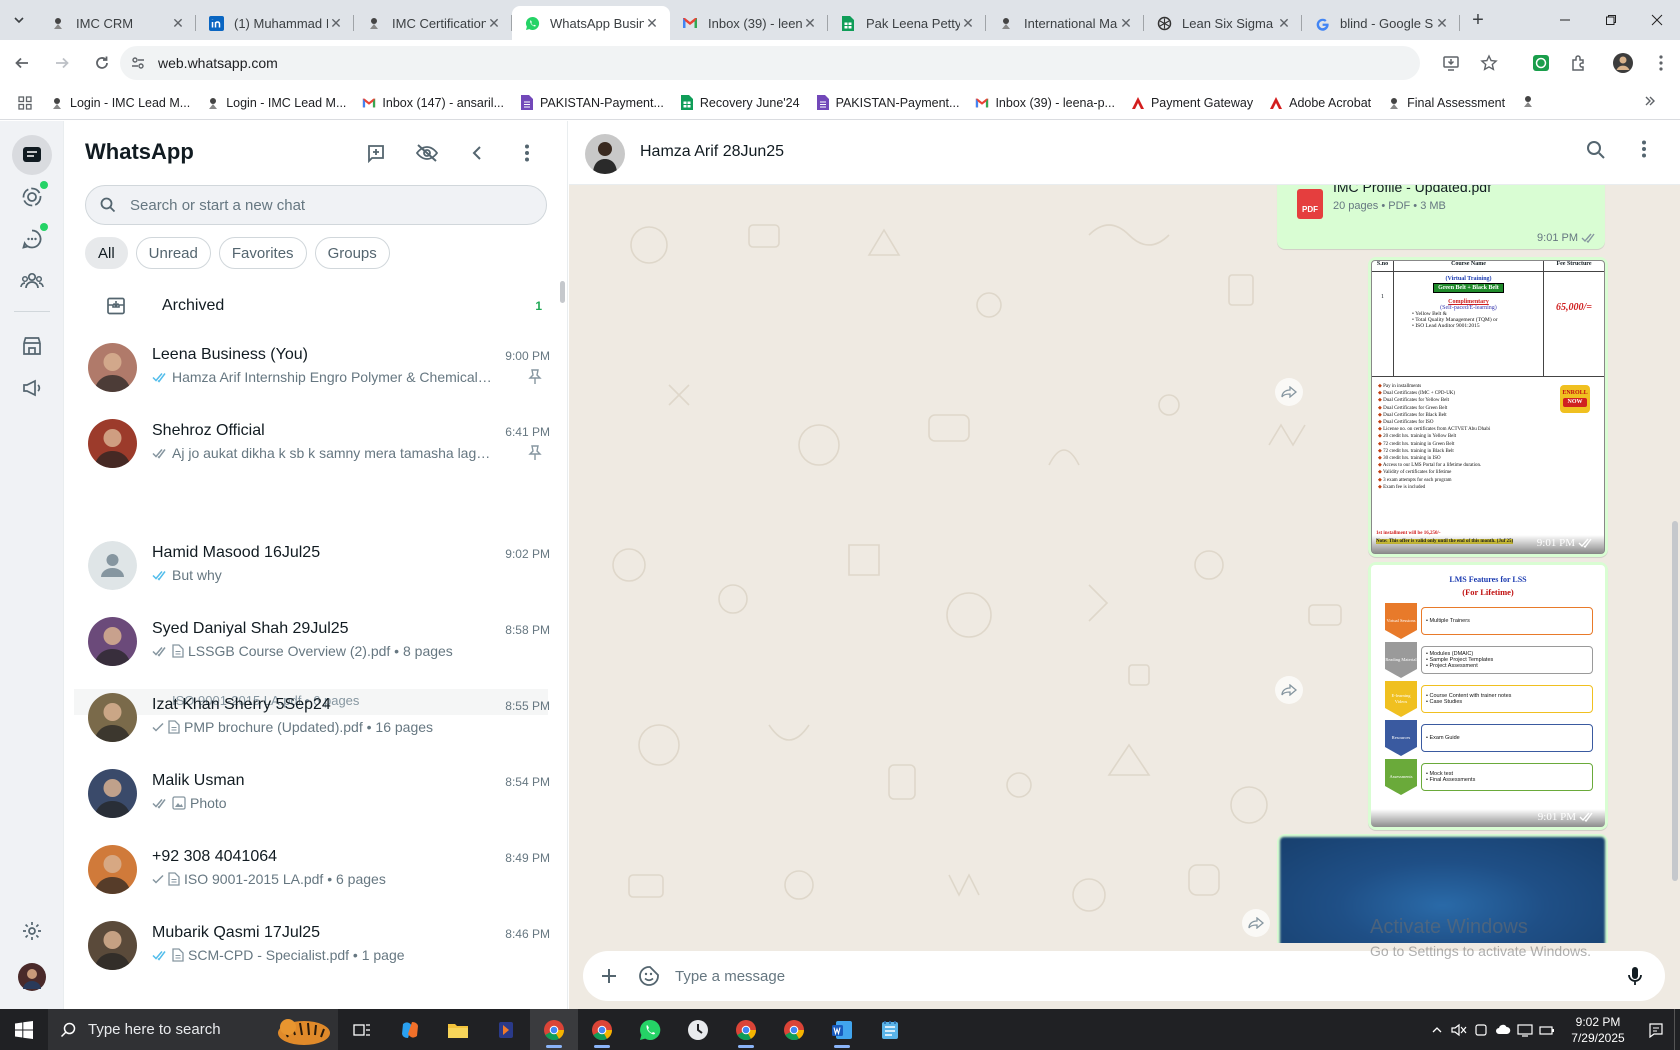  Describe the element at coordinates (433, 23) in the screenshot. I see `browser-tab: IMC Certification ✕` at that location.